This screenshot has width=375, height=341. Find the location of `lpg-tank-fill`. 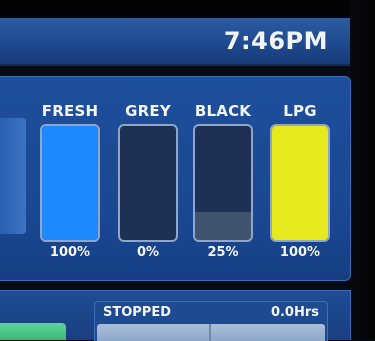

lpg-tank-fill is located at coordinates (300, 183).